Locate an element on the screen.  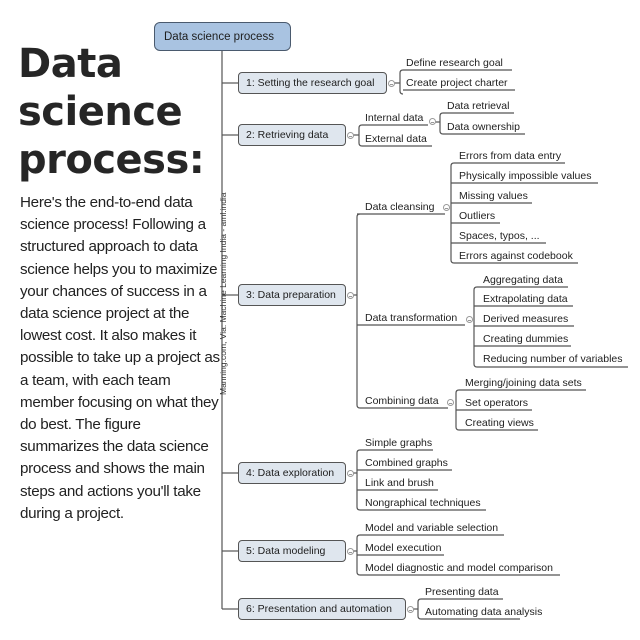
leaf-combining-data: Combining data is located at coordinates (402, 401).